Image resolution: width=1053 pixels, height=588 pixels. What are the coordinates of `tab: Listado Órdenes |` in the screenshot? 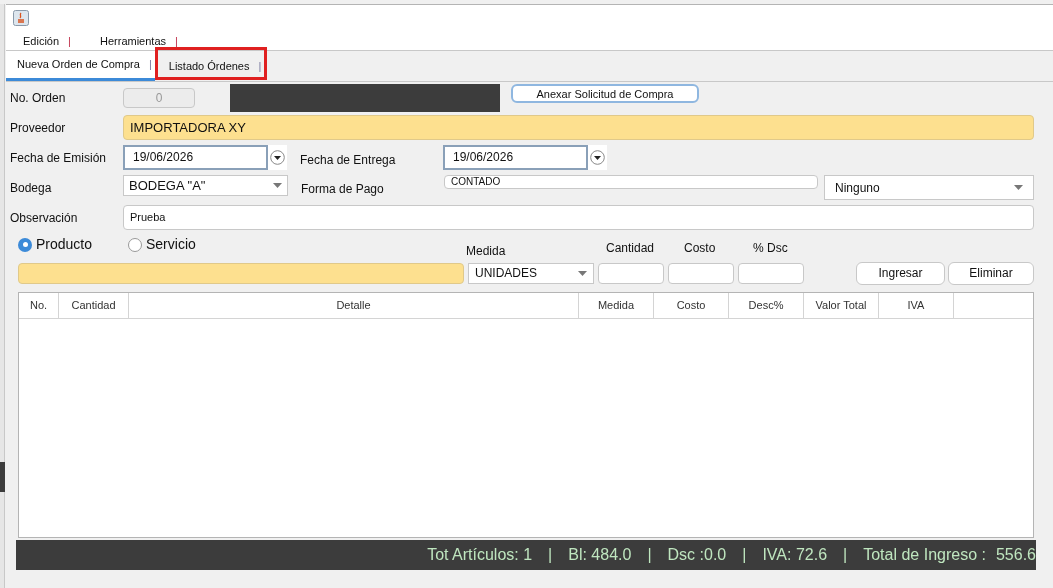 It's located at (210, 66).